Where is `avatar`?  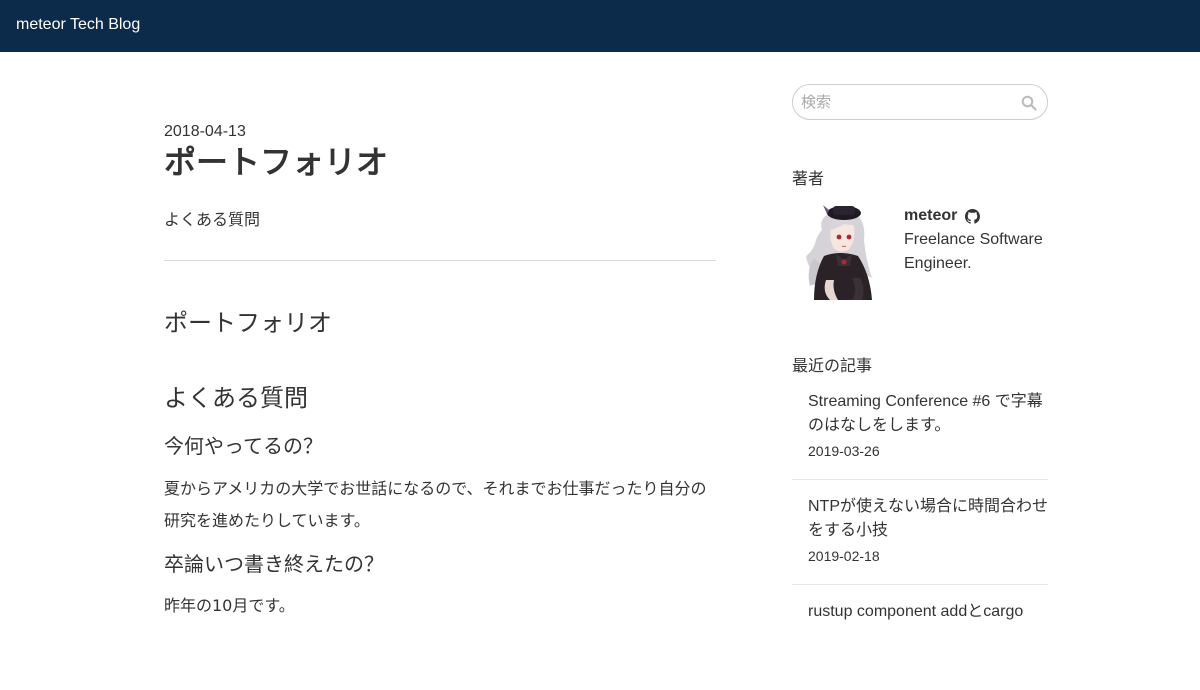
avatar is located at coordinates (839, 252).